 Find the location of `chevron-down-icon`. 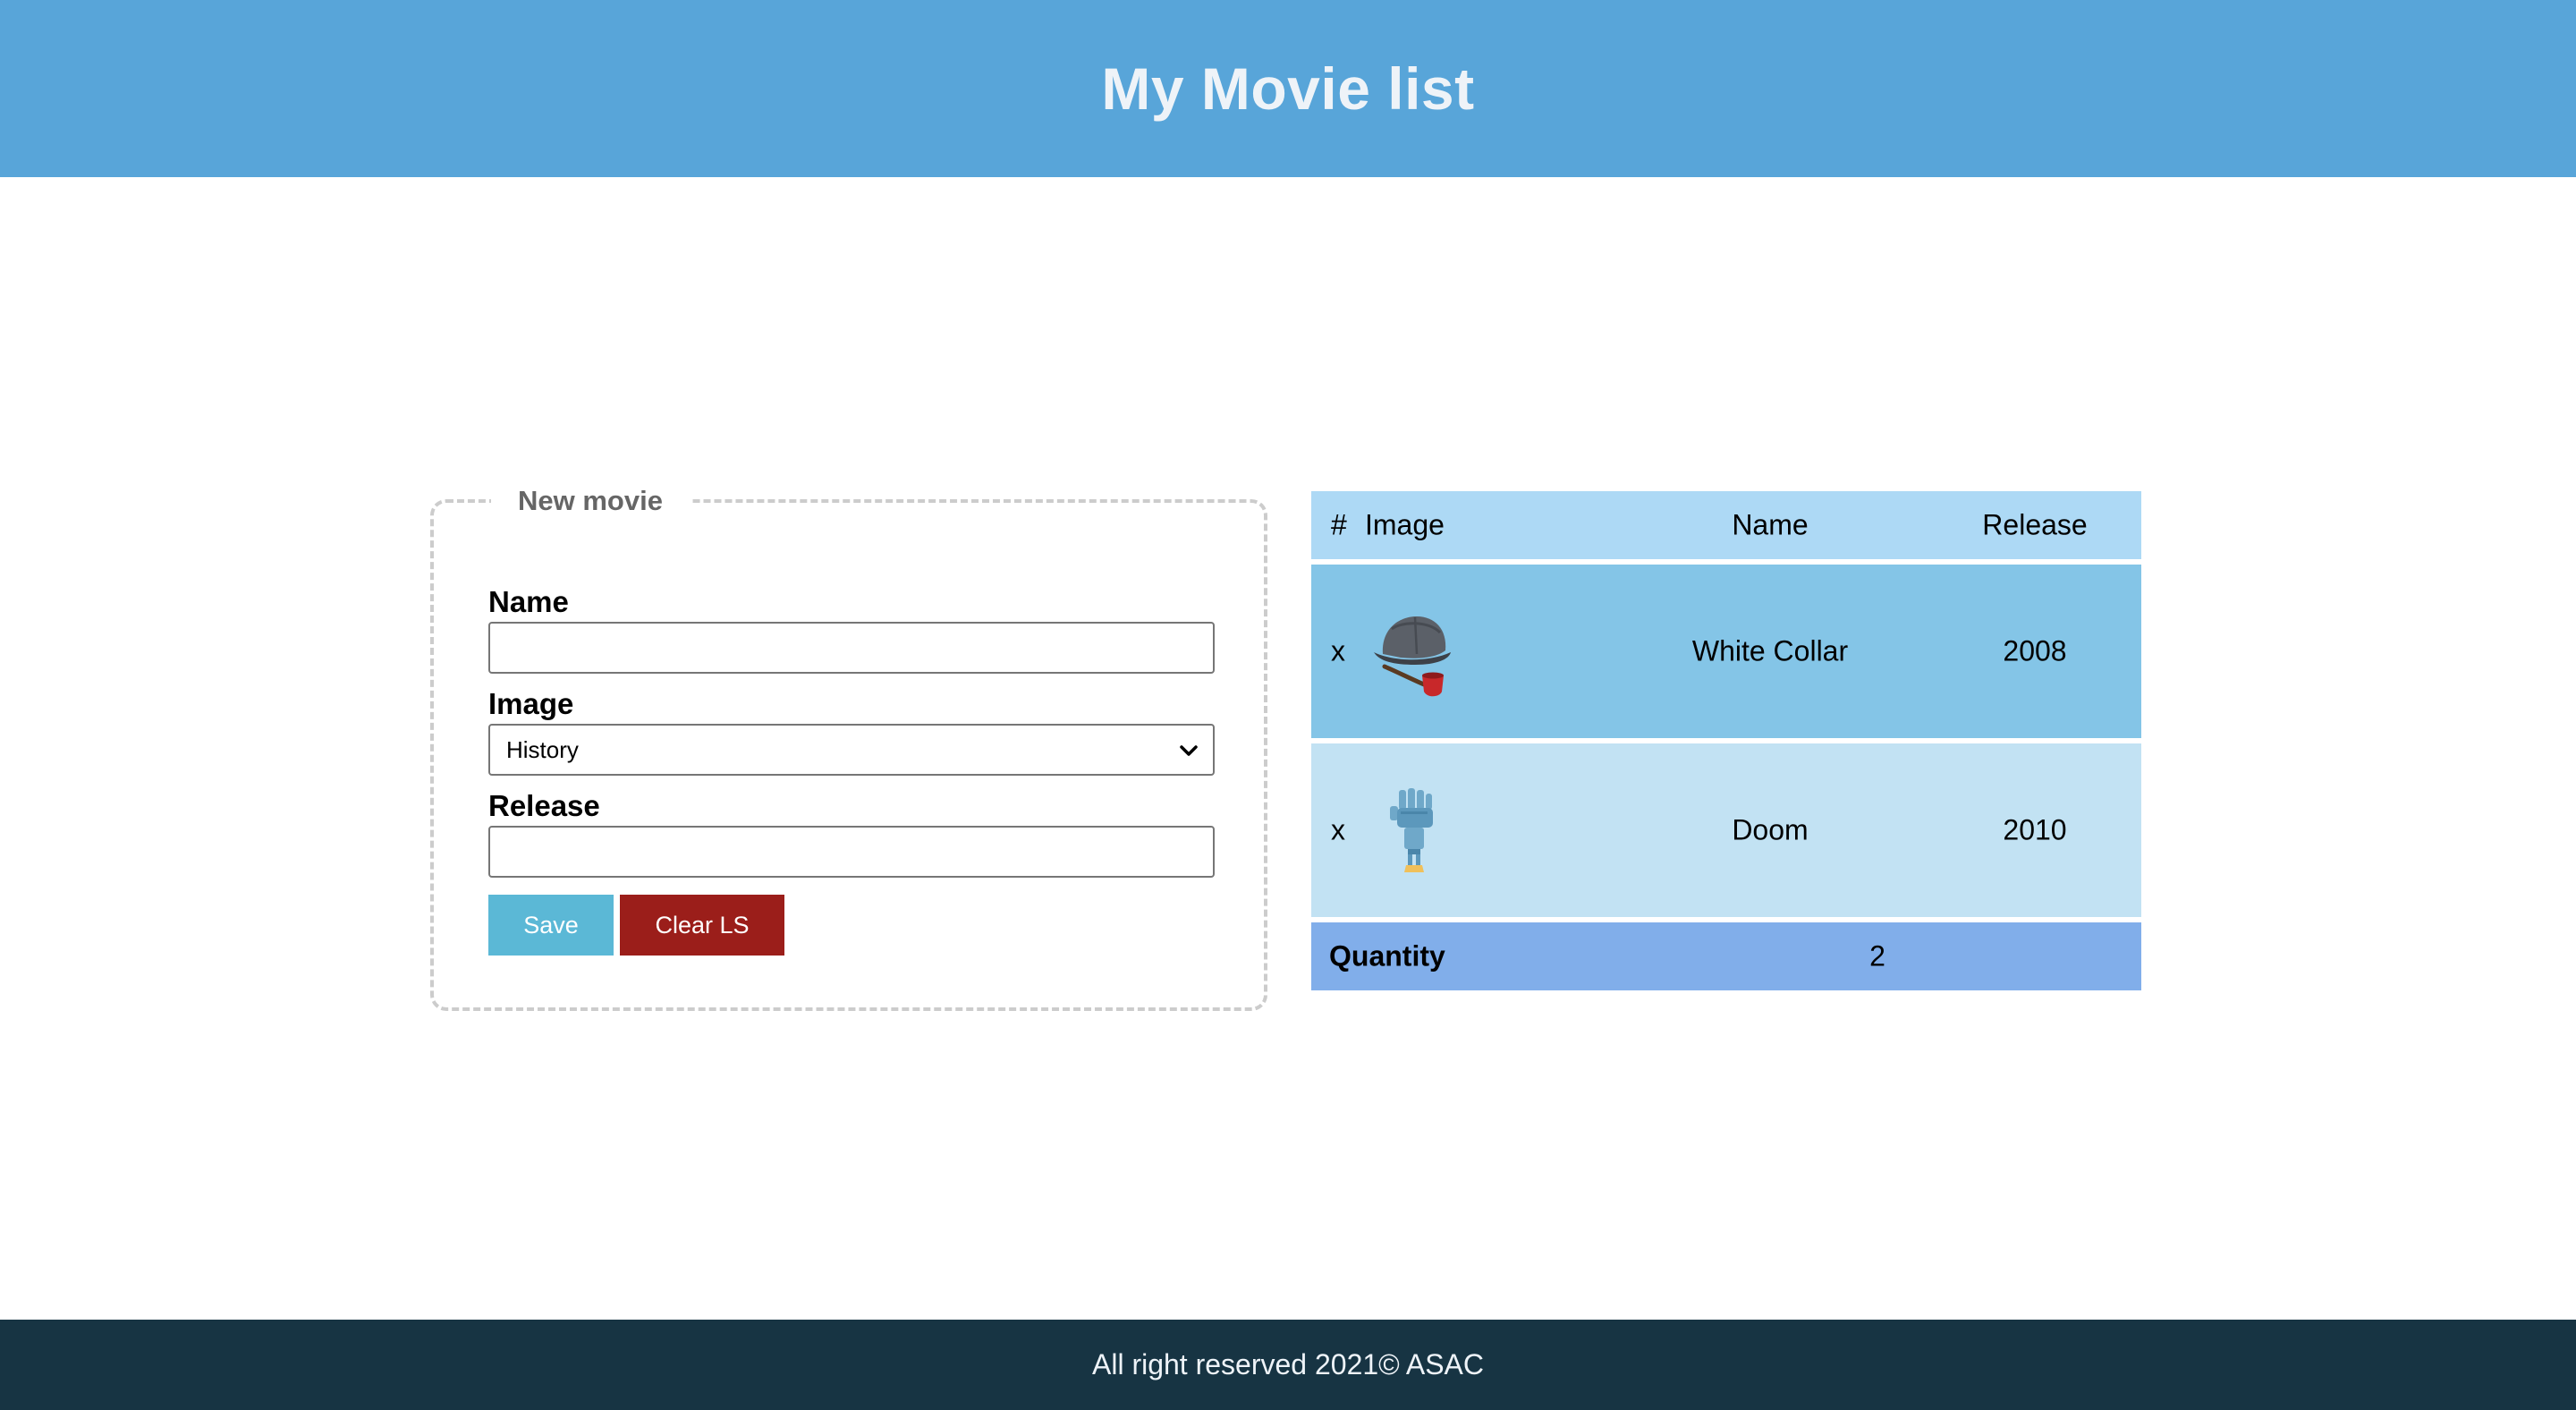

chevron-down-icon is located at coordinates (1189, 751).